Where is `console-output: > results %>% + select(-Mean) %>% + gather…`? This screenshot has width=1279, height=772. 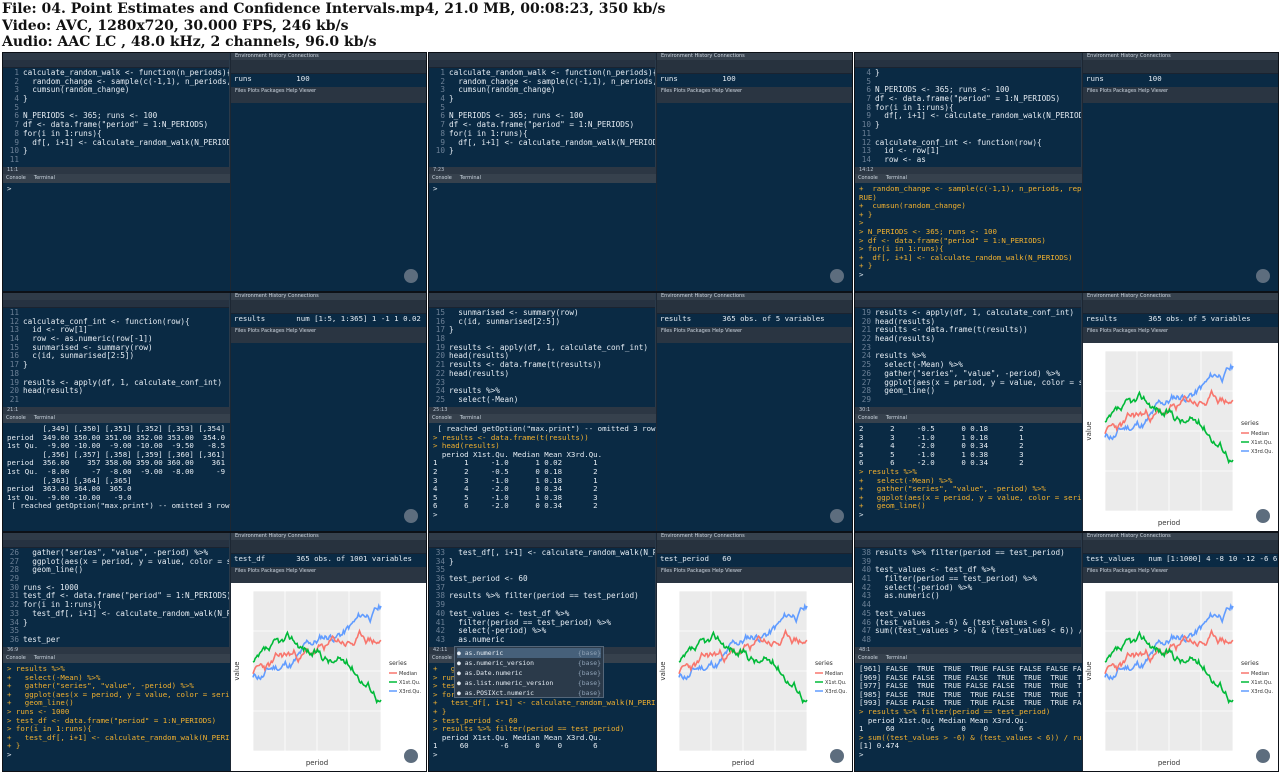 console-output: > results %>% + select(-Mean) %>% + gather… is located at coordinates (116, 717).